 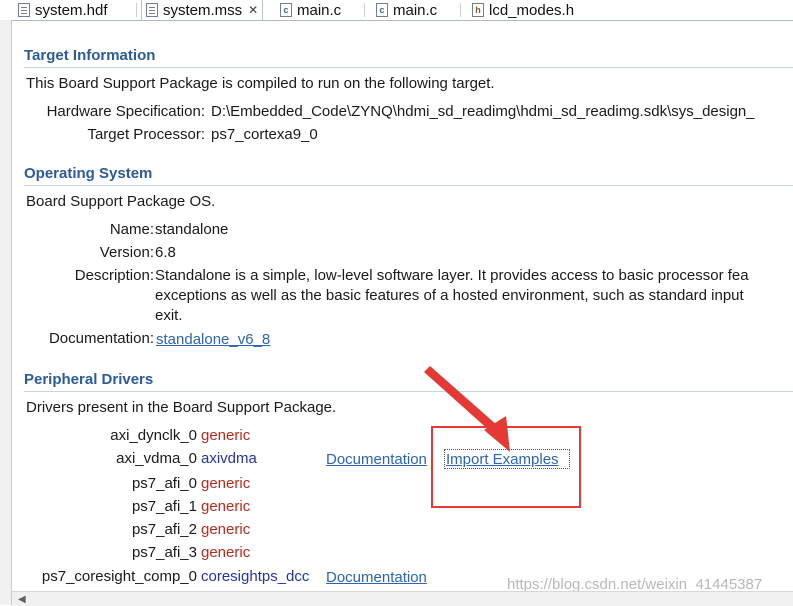 I want to click on scroll-left-arrow-icon: ◀, so click(x=22, y=599).